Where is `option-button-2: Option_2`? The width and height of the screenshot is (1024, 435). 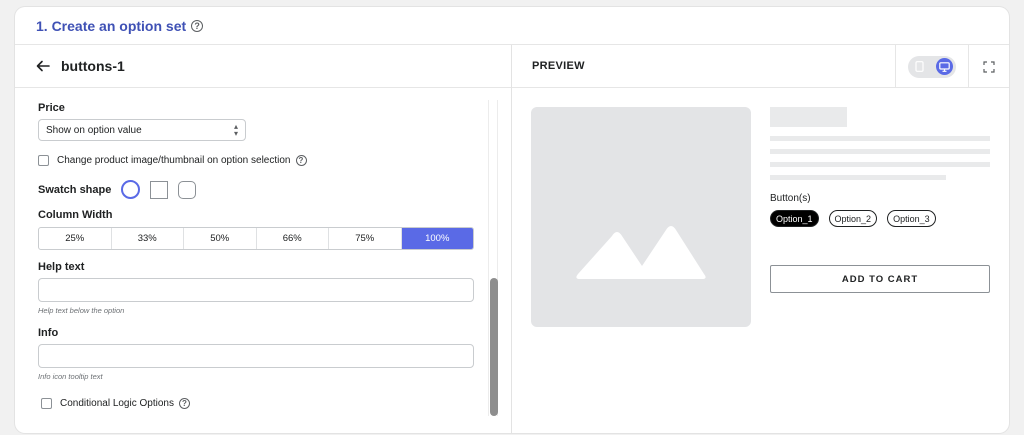 option-button-2: Option_2 is located at coordinates (853, 218).